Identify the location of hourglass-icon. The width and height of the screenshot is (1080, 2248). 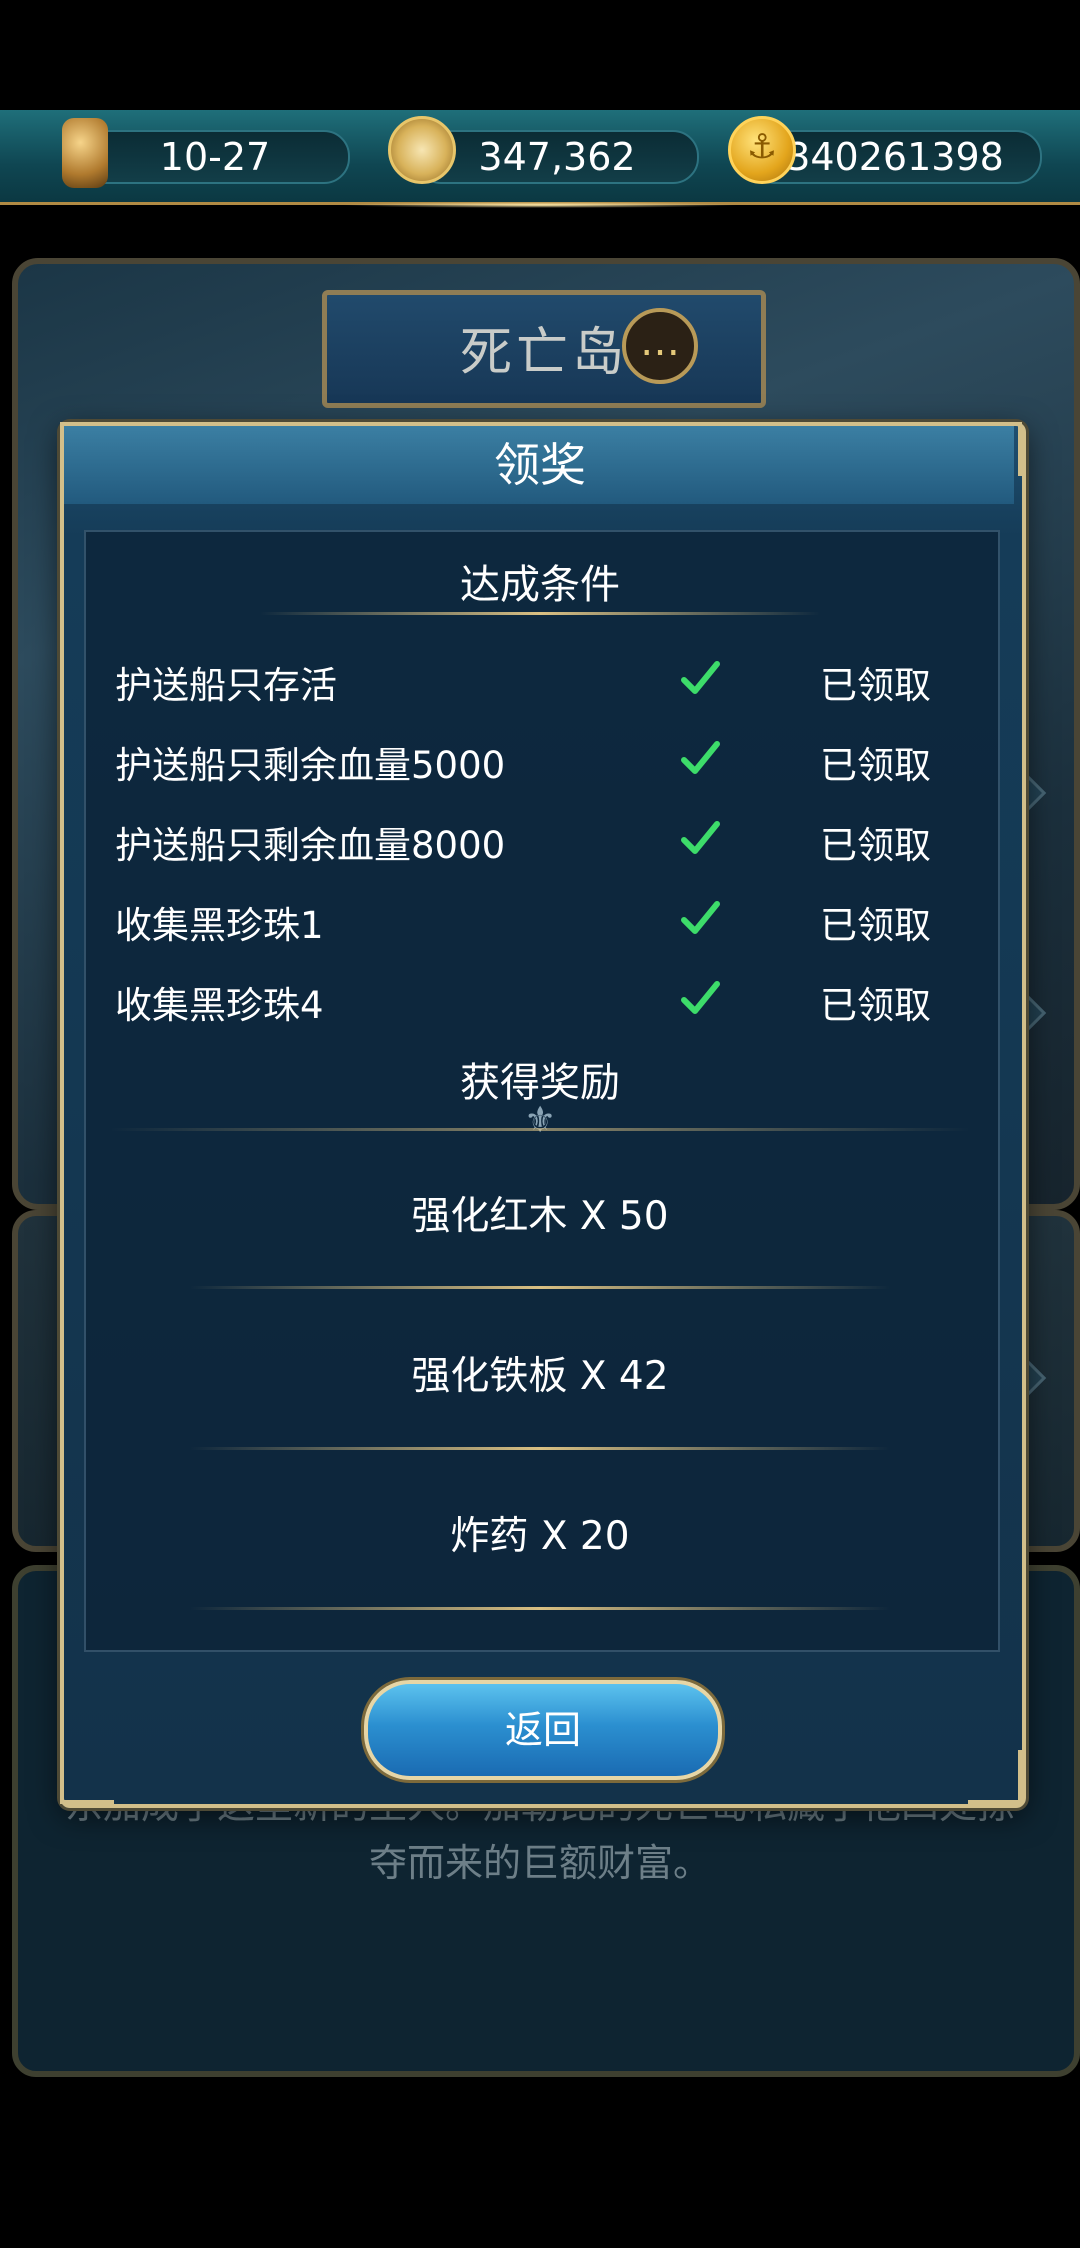
(85, 153).